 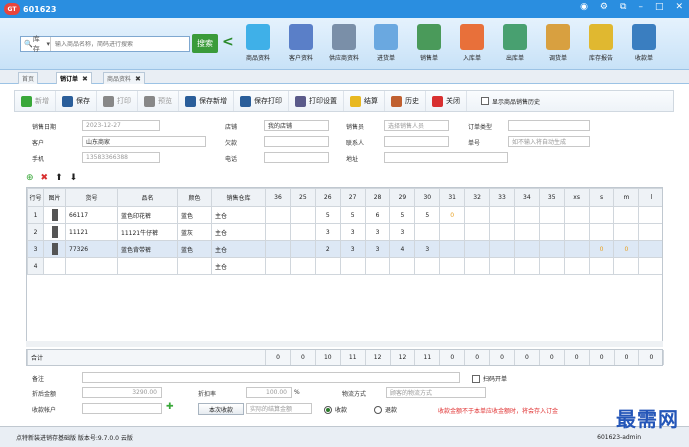 I want to click on cell-no: 2, so click(x=35, y=232).